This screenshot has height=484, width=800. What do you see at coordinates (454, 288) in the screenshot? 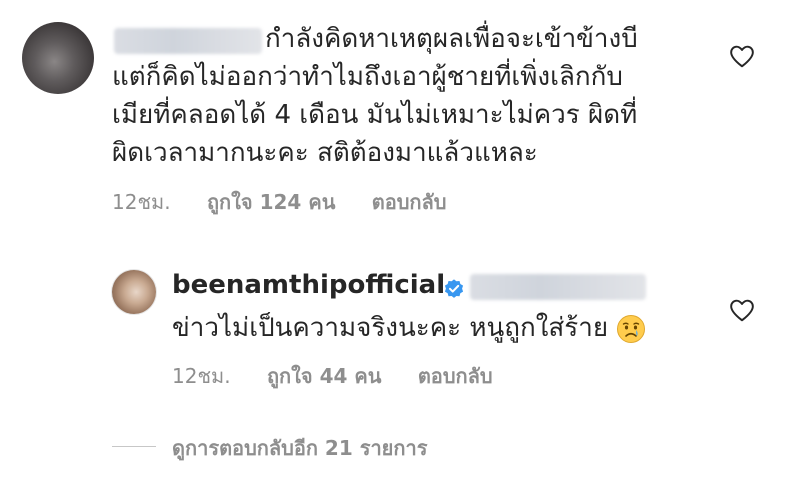
I see `verified-badge-icon` at bounding box center [454, 288].